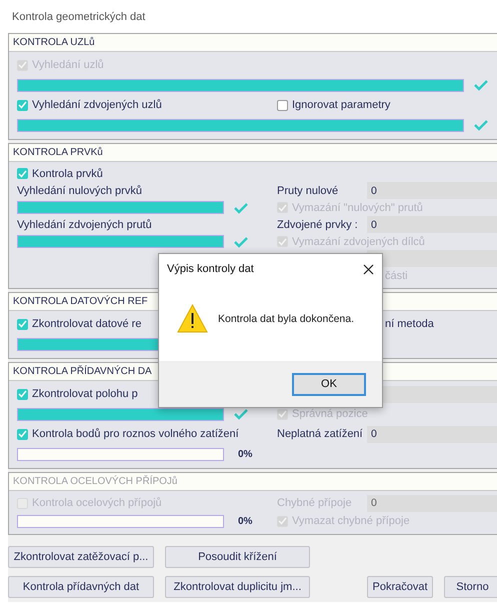 This screenshot has height=610, width=497. Describe the element at coordinates (58, 152) in the screenshot. I see `section-title: KONTROLA PRVKů` at that location.